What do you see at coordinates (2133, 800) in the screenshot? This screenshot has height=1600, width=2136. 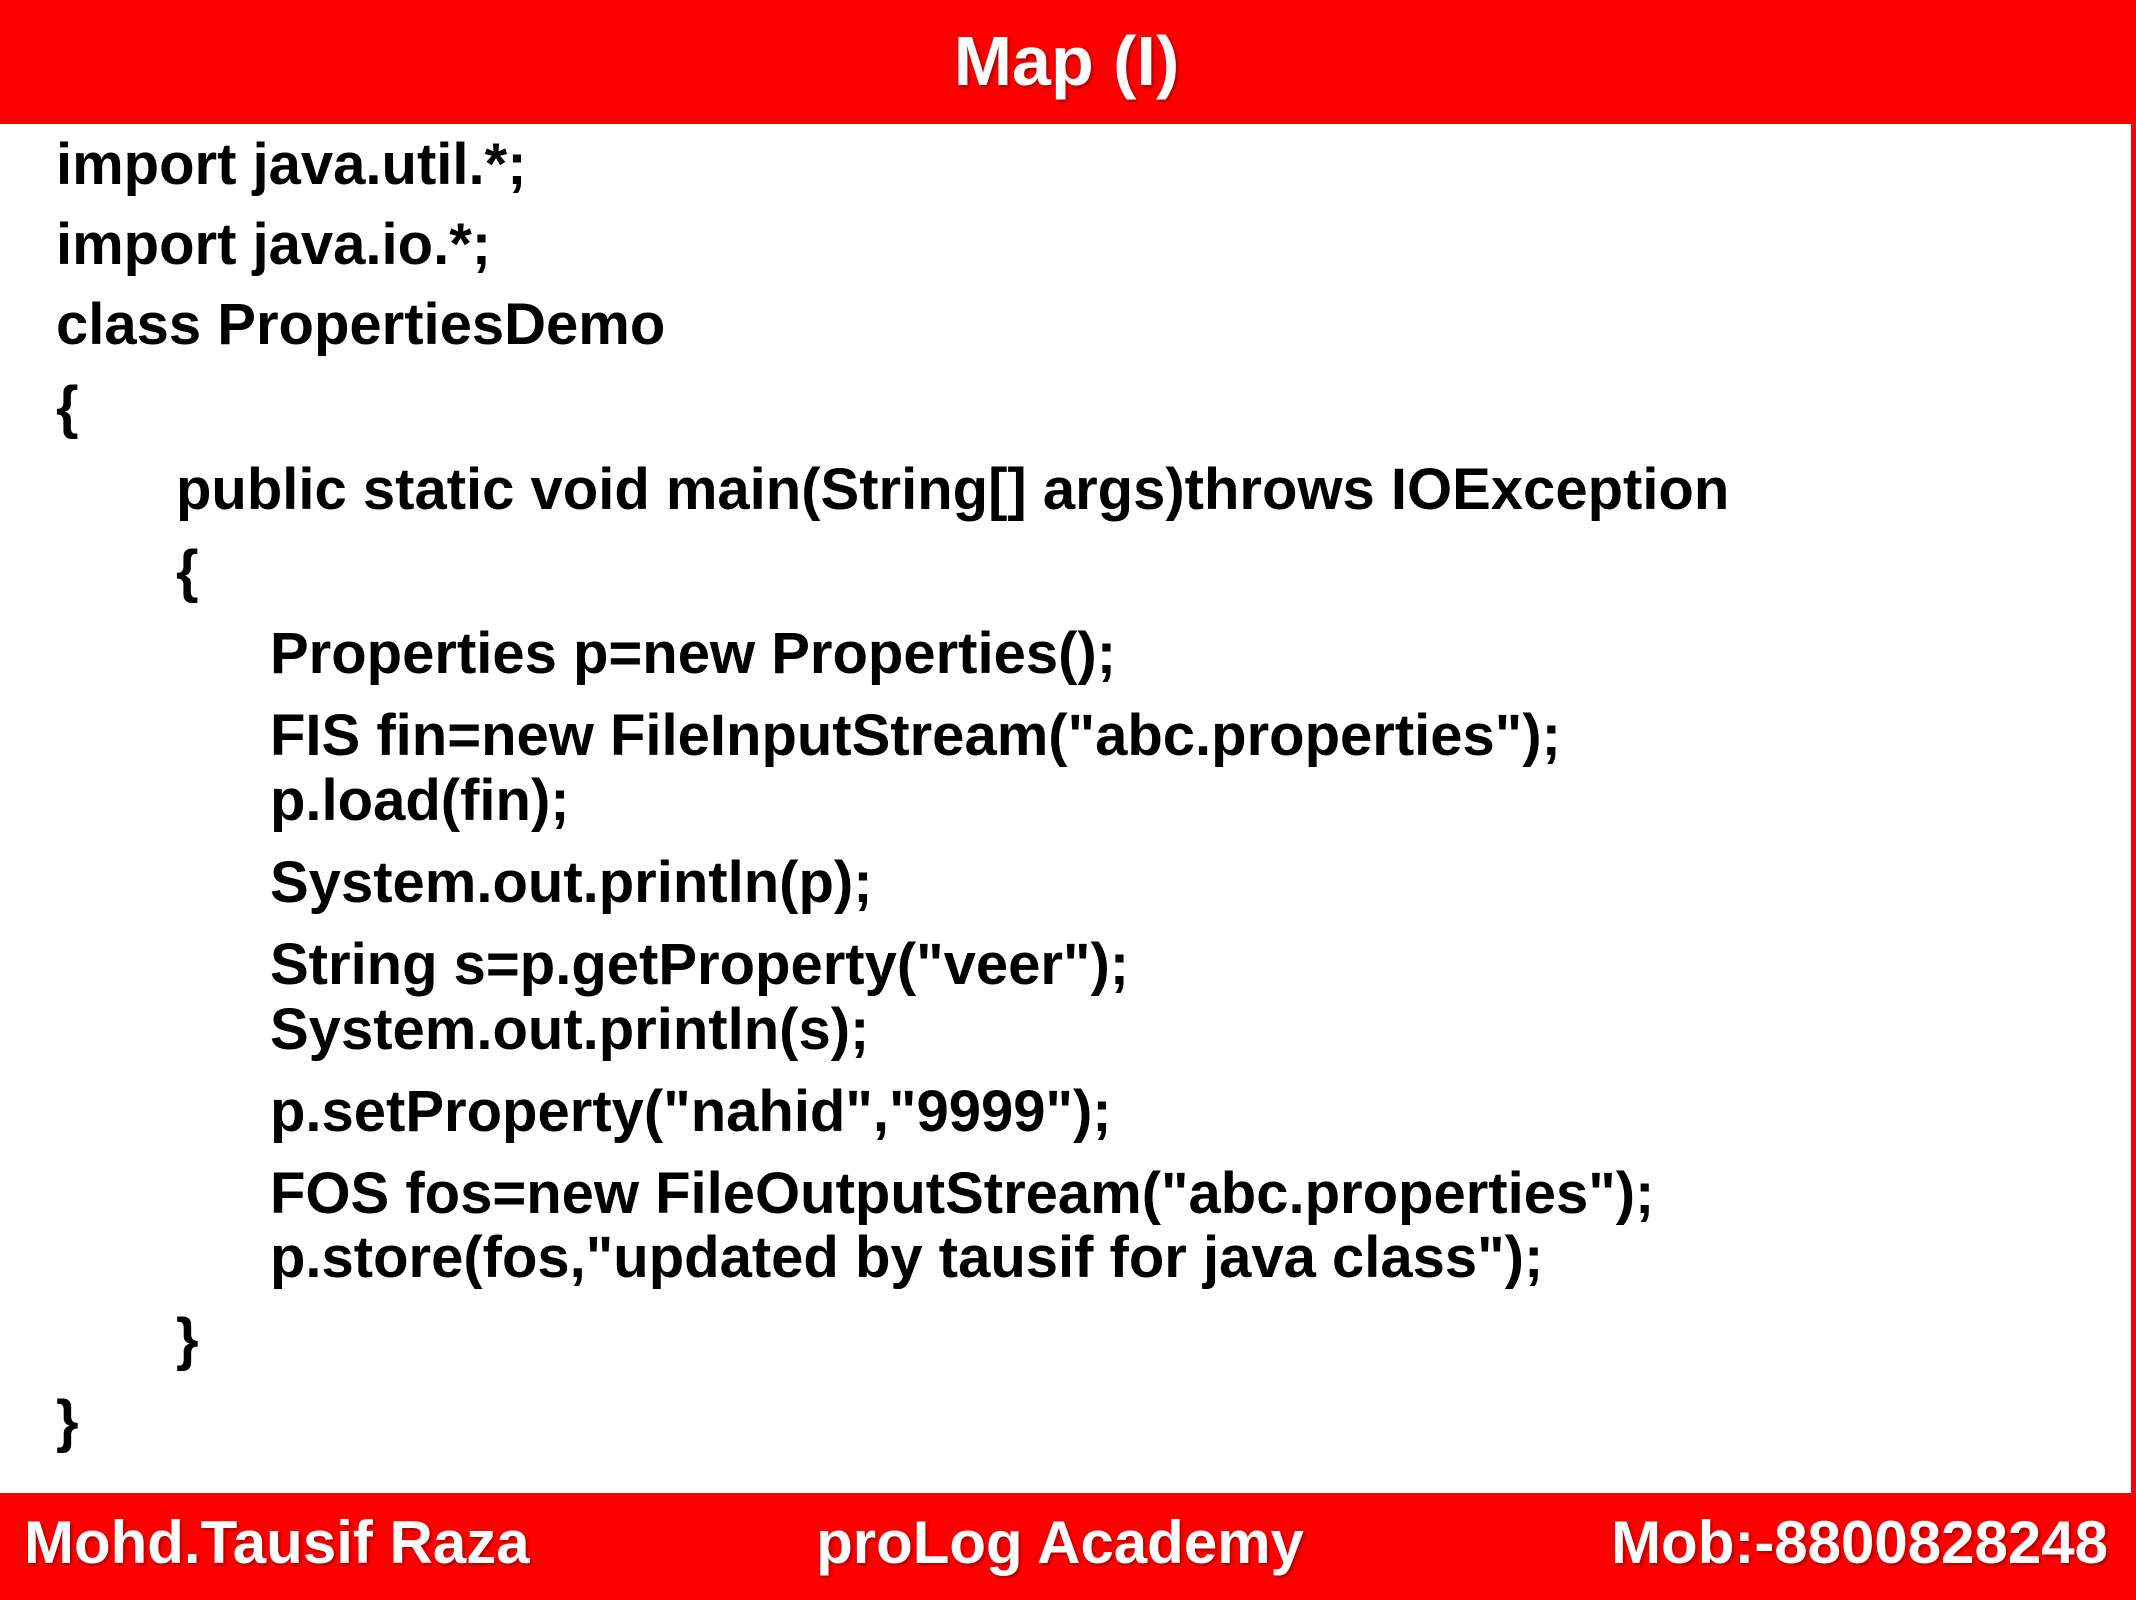 I see `right-border` at bounding box center [2133, 800].